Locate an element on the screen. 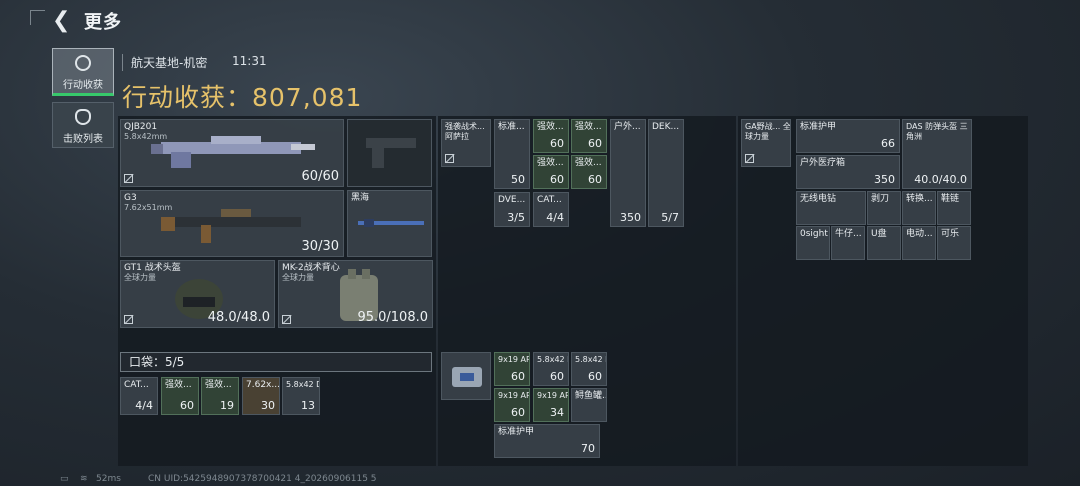 The width and height of the screenshot is (1080, 486). backpack-name: GA野战... 全球力量 is located at coordinates (768, 131).